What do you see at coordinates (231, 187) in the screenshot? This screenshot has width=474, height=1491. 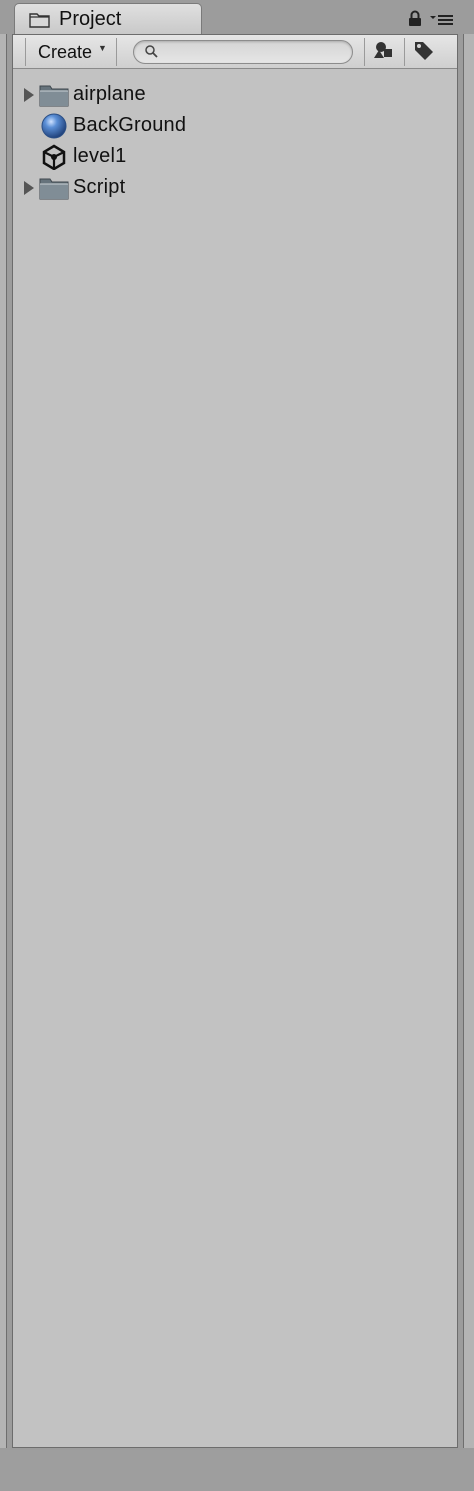 I see `tree-item-script: Script` at bounding box center [231, 187].